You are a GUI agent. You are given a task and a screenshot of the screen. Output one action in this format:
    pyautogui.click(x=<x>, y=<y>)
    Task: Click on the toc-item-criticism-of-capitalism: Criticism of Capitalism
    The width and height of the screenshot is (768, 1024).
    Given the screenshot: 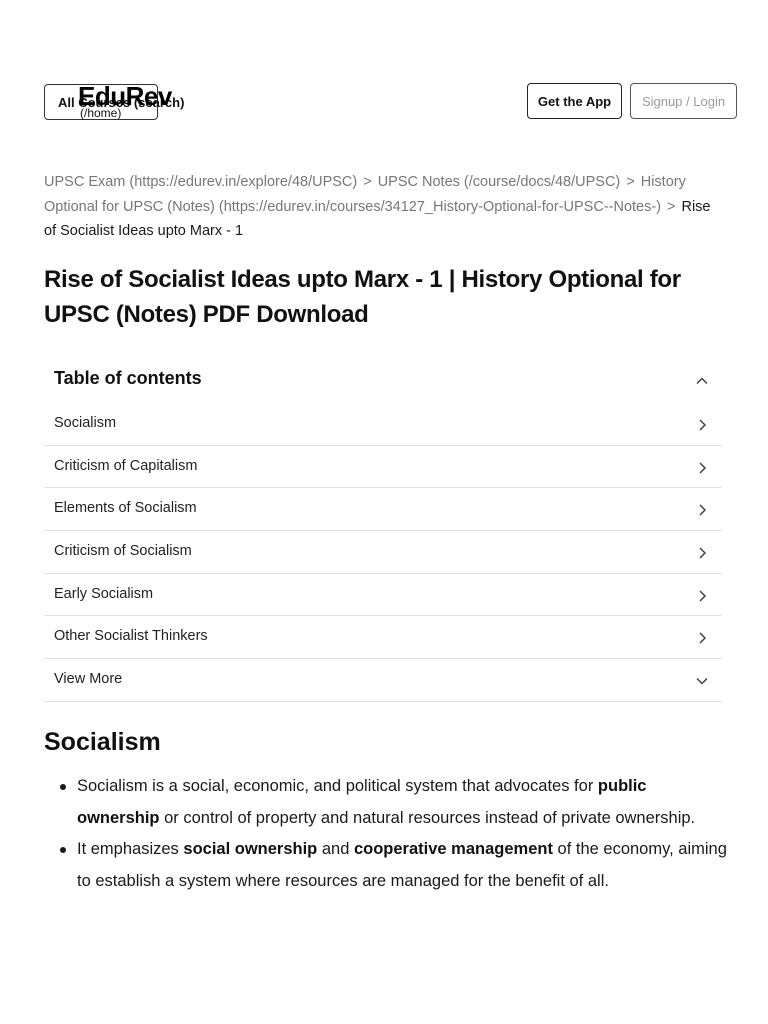 What is the action you would take?
    pyautogui.click(x=383, y=467)
    